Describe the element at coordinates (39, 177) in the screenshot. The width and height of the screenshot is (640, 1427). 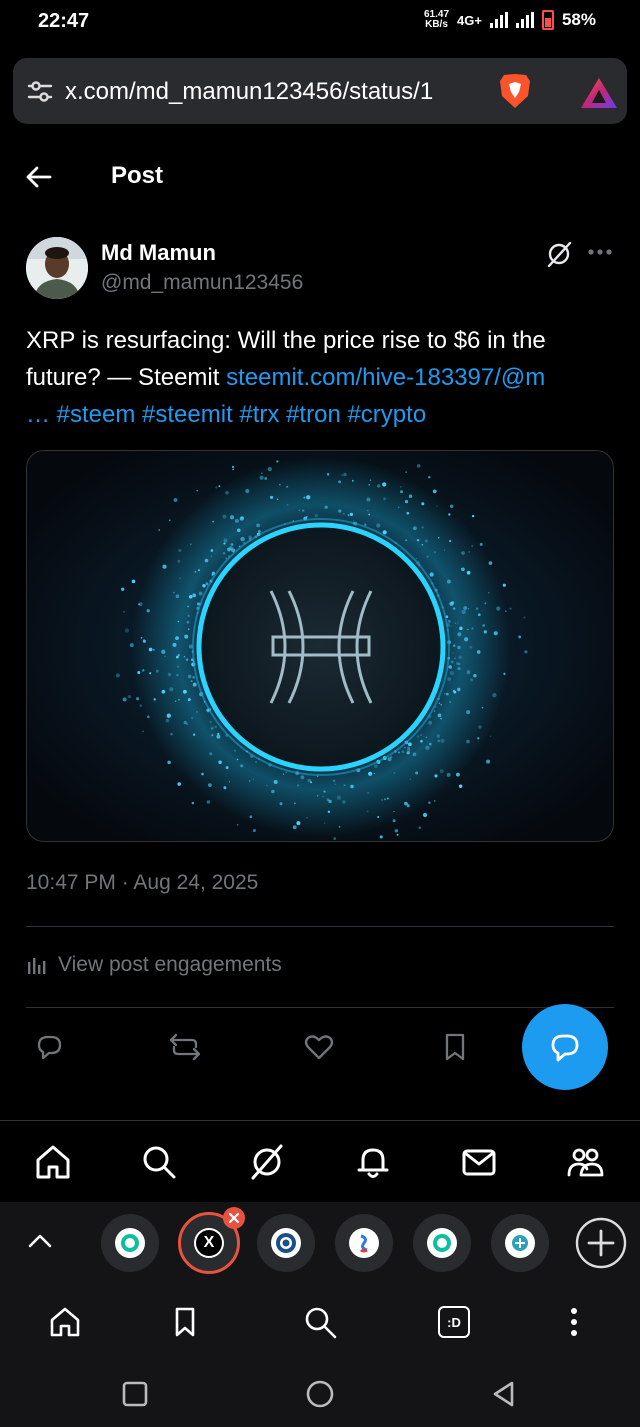
I see `arrow-left-icon` at that location.